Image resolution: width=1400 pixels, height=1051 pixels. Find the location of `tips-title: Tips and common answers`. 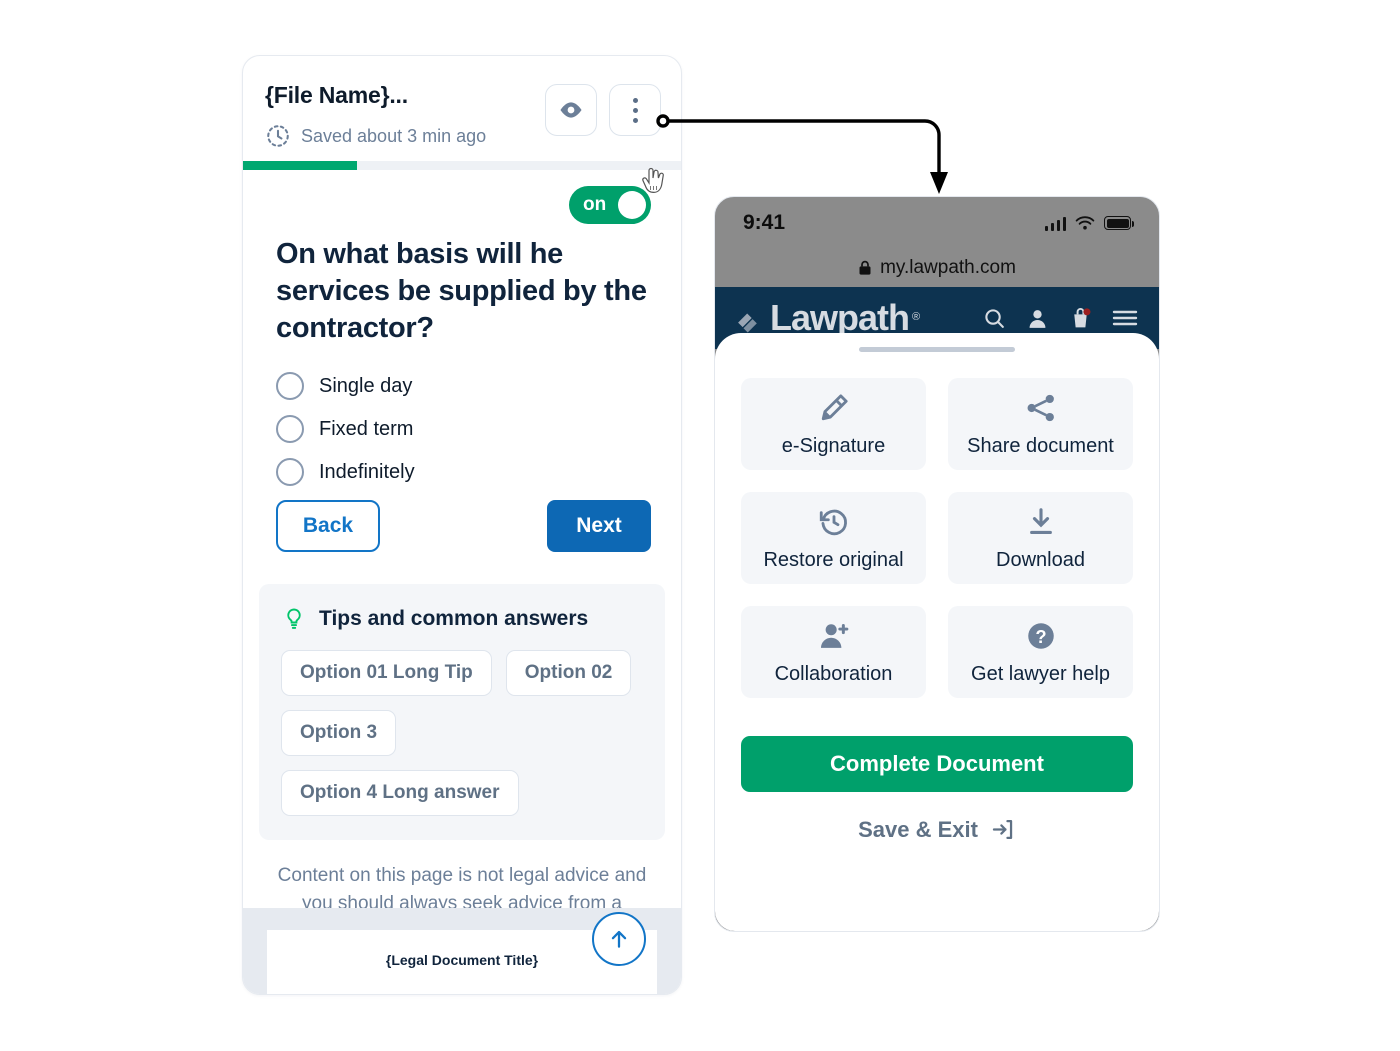

tips-title: Tips and common answers is located at coordinates (454, 619).